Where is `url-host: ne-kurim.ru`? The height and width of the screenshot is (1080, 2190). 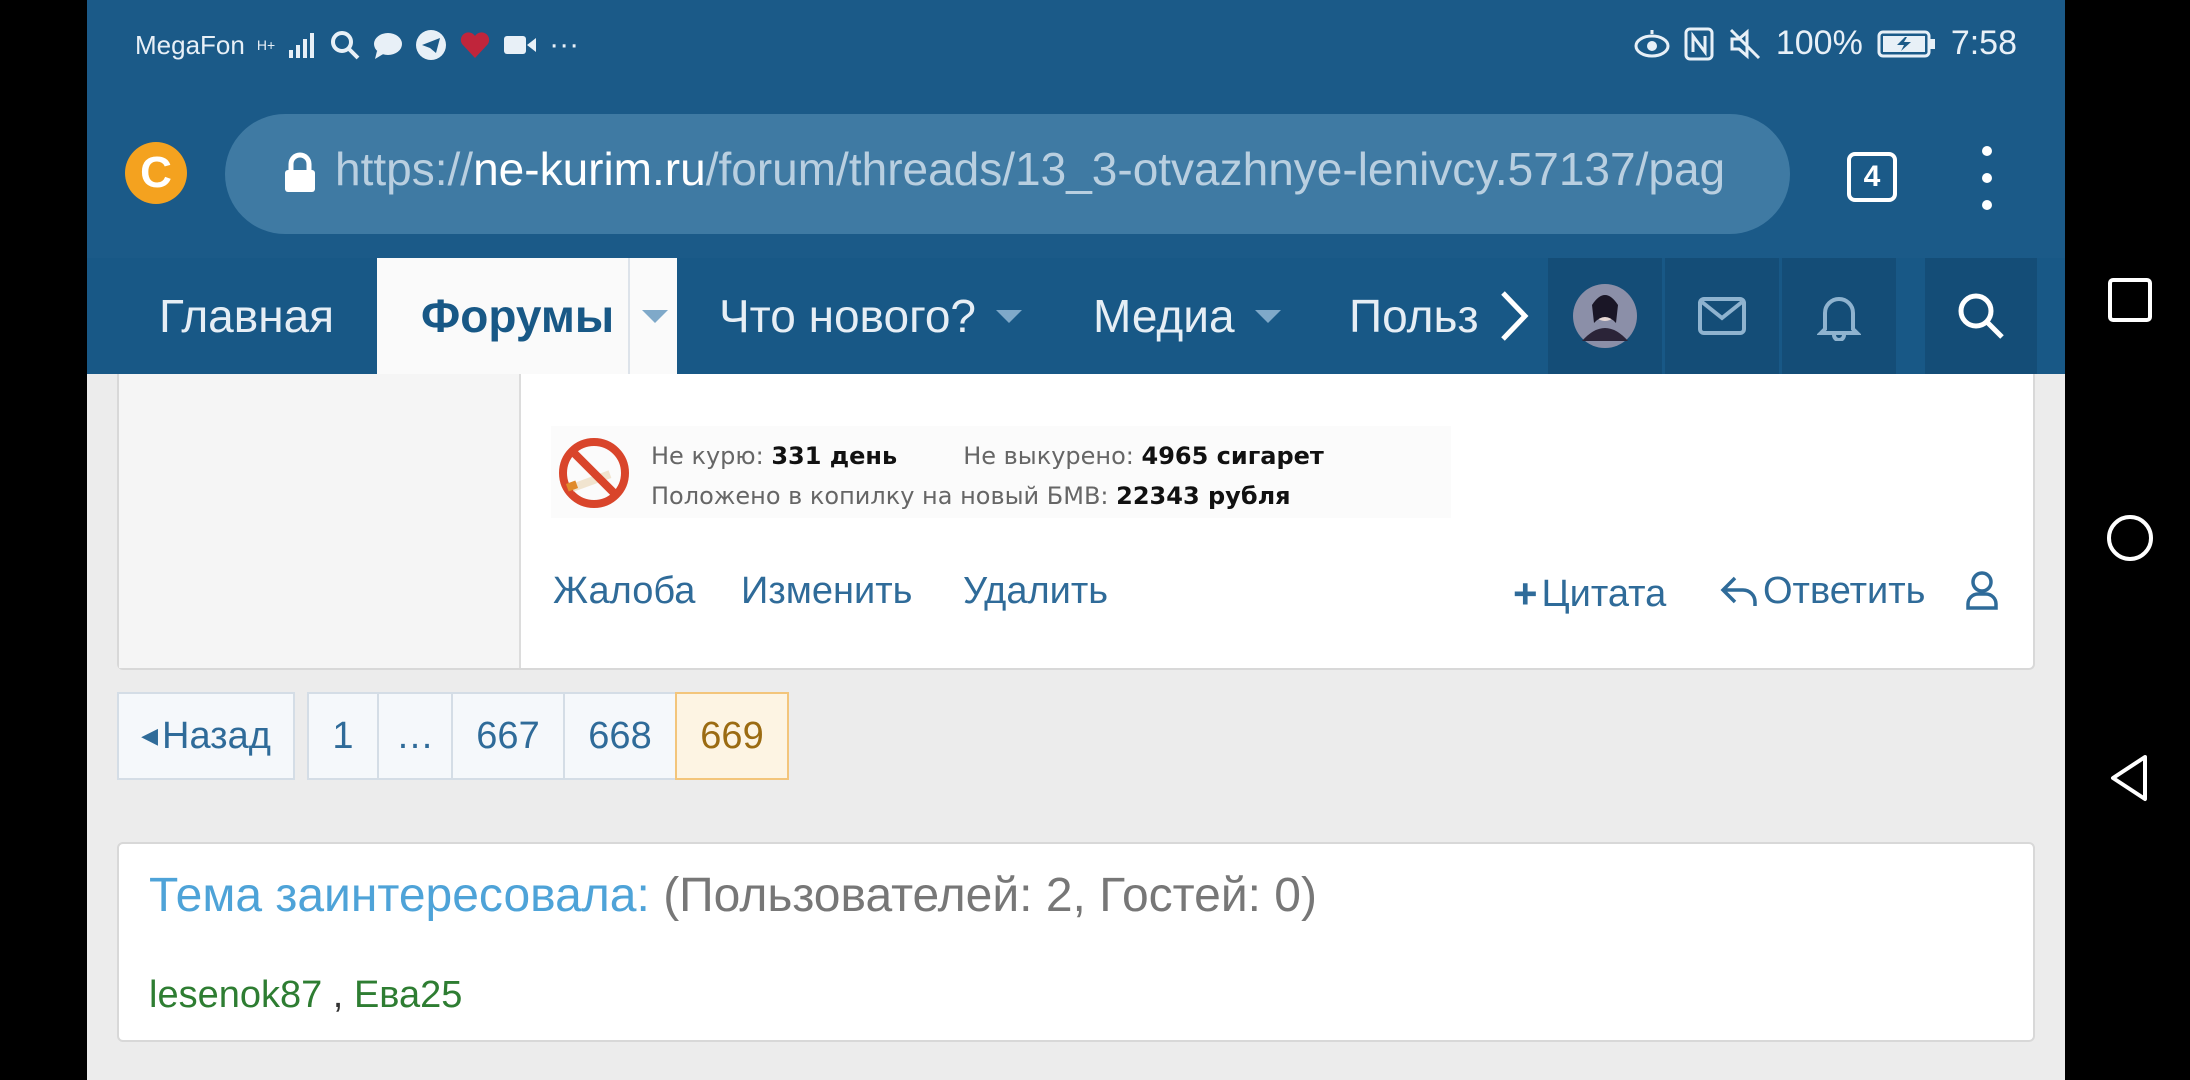
url-host: ne-kurim.ru is located at coordinates (589, 169).